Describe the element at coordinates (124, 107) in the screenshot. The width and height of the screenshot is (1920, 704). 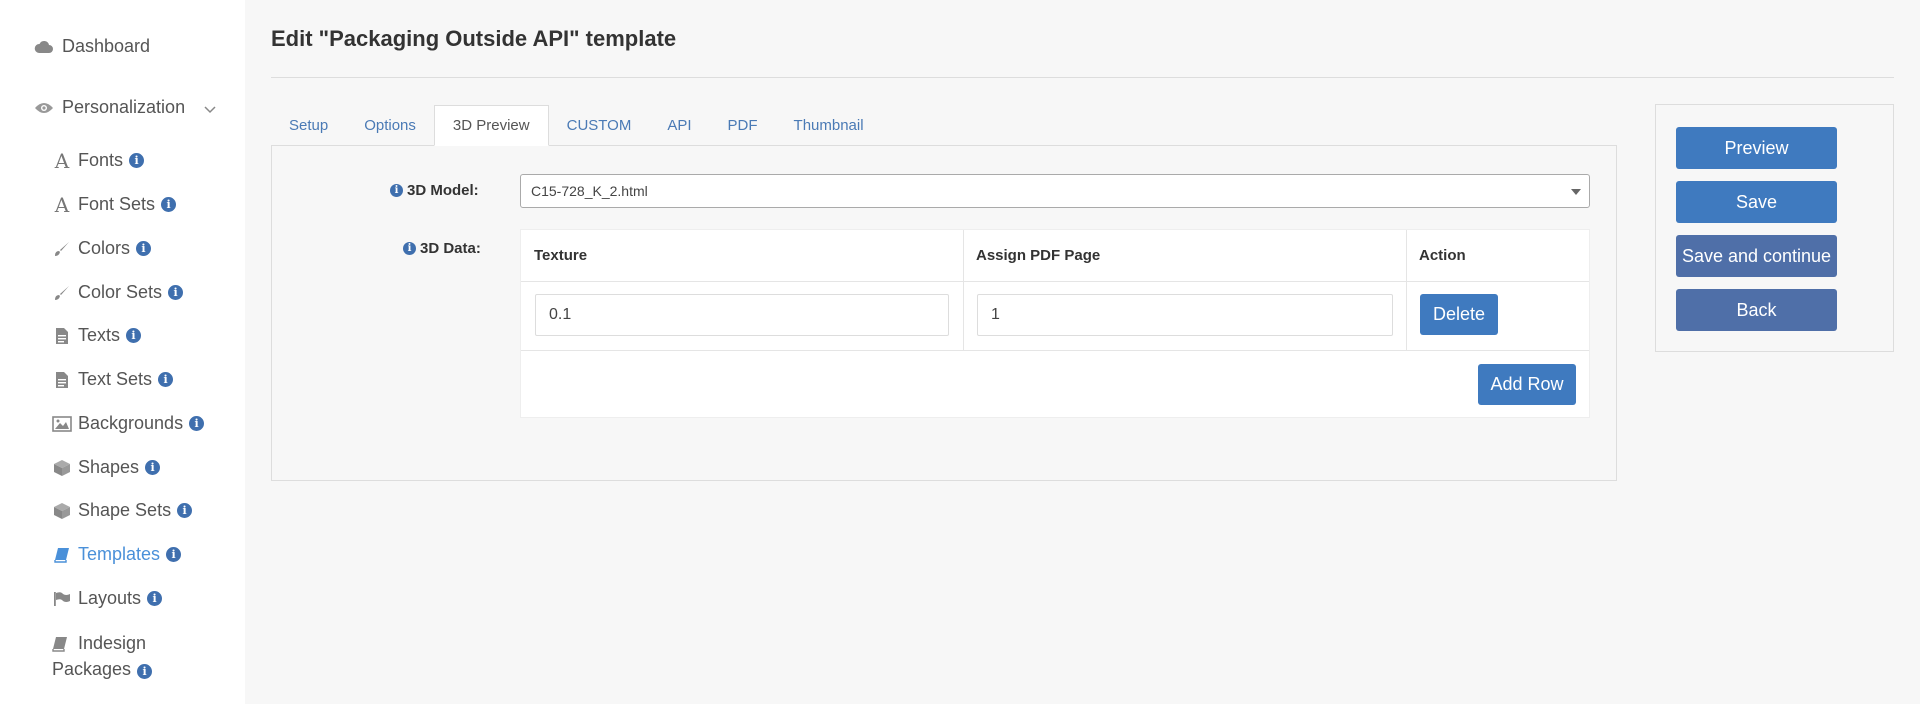
I see `sidebar-item-label: Personalization` at that location.